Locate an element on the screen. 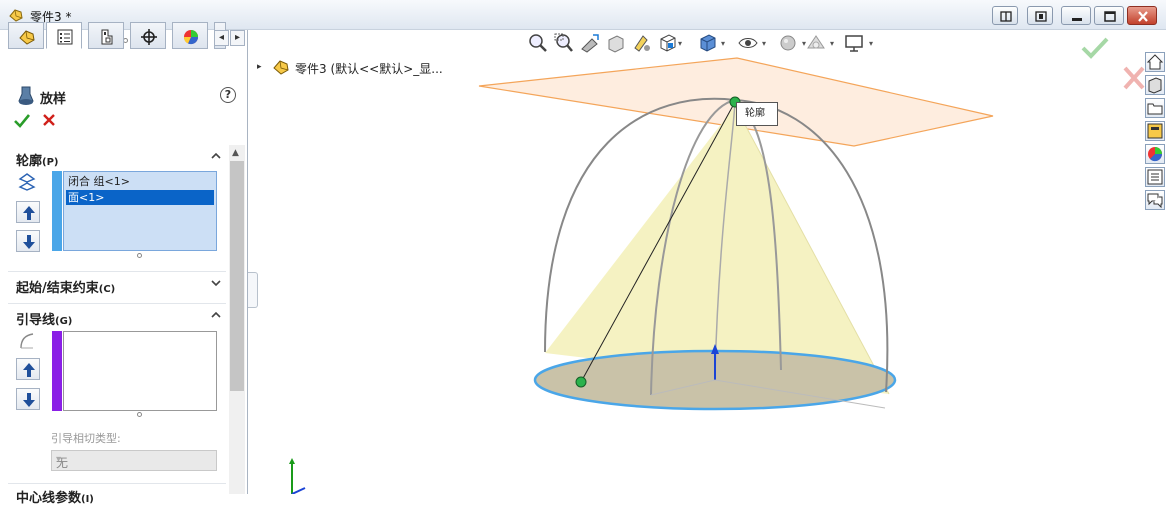 This screenshot has height=507, width=1166. guide-curve-icon is located at coordinates (27, 341).